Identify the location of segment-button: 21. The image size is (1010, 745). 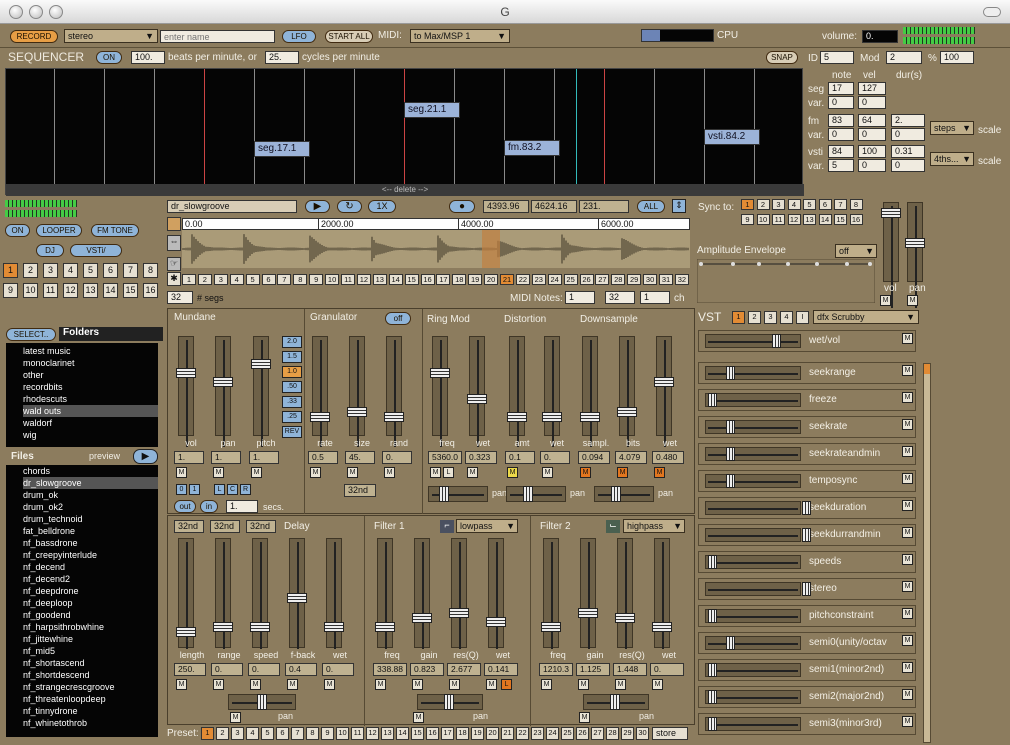
(507, 279).